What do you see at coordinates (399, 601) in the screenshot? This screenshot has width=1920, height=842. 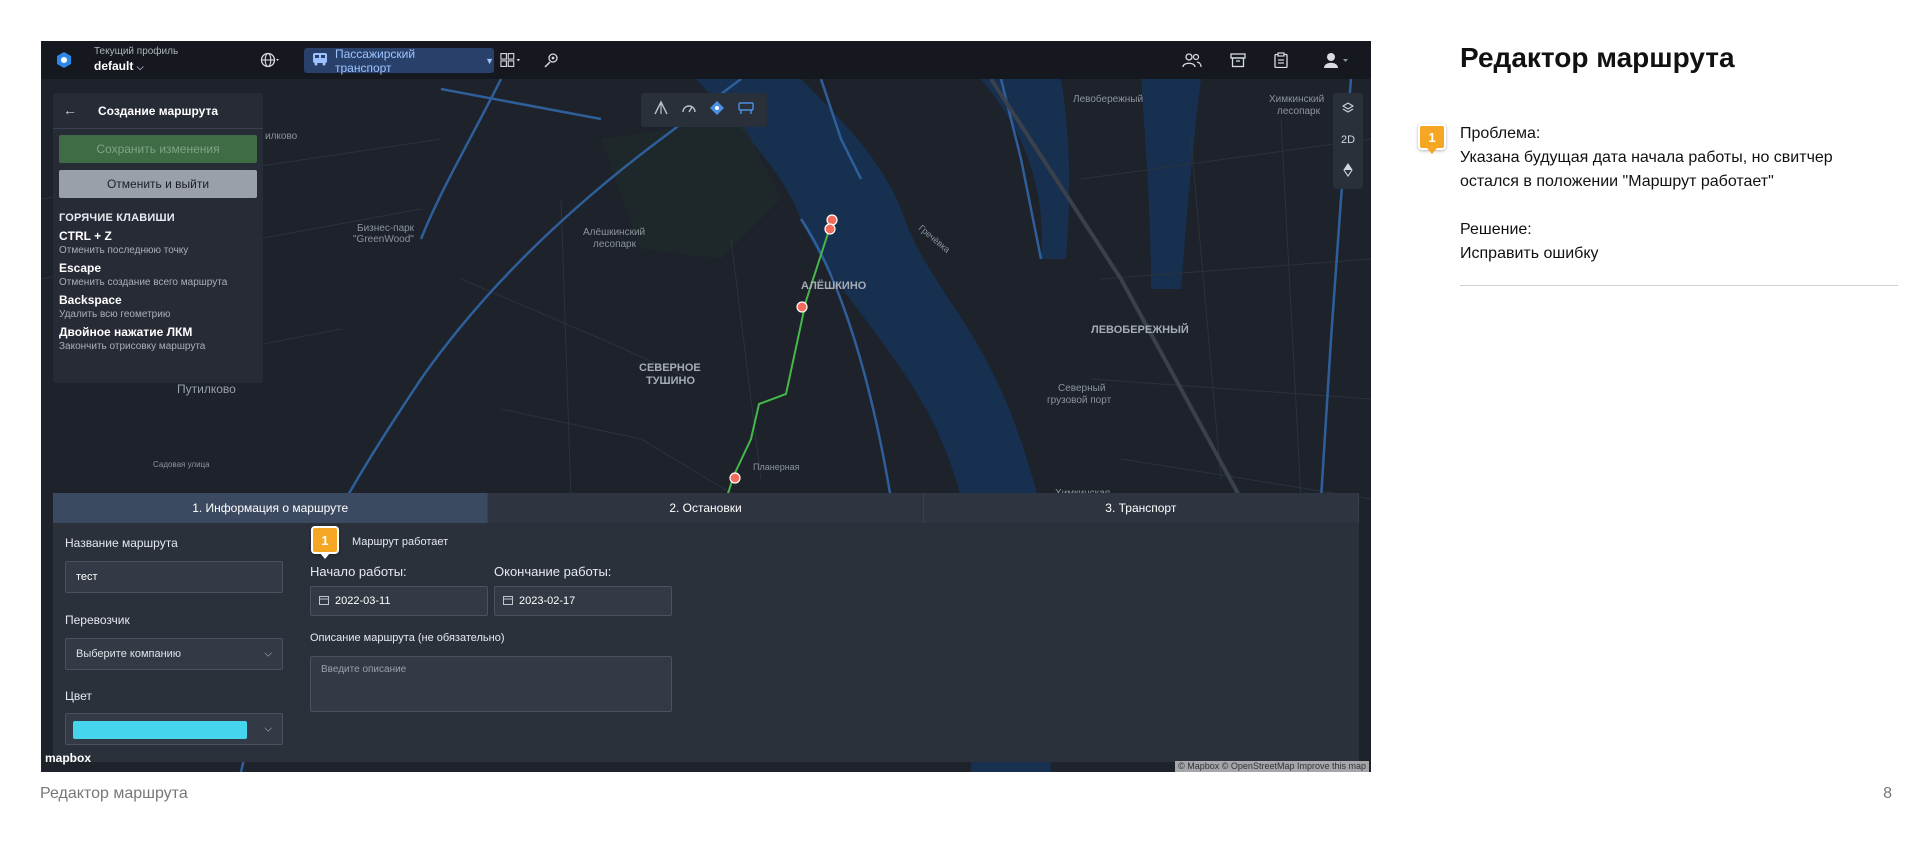 I see `start-date-input: 2022-03-11` at bounding box center [399, 601].